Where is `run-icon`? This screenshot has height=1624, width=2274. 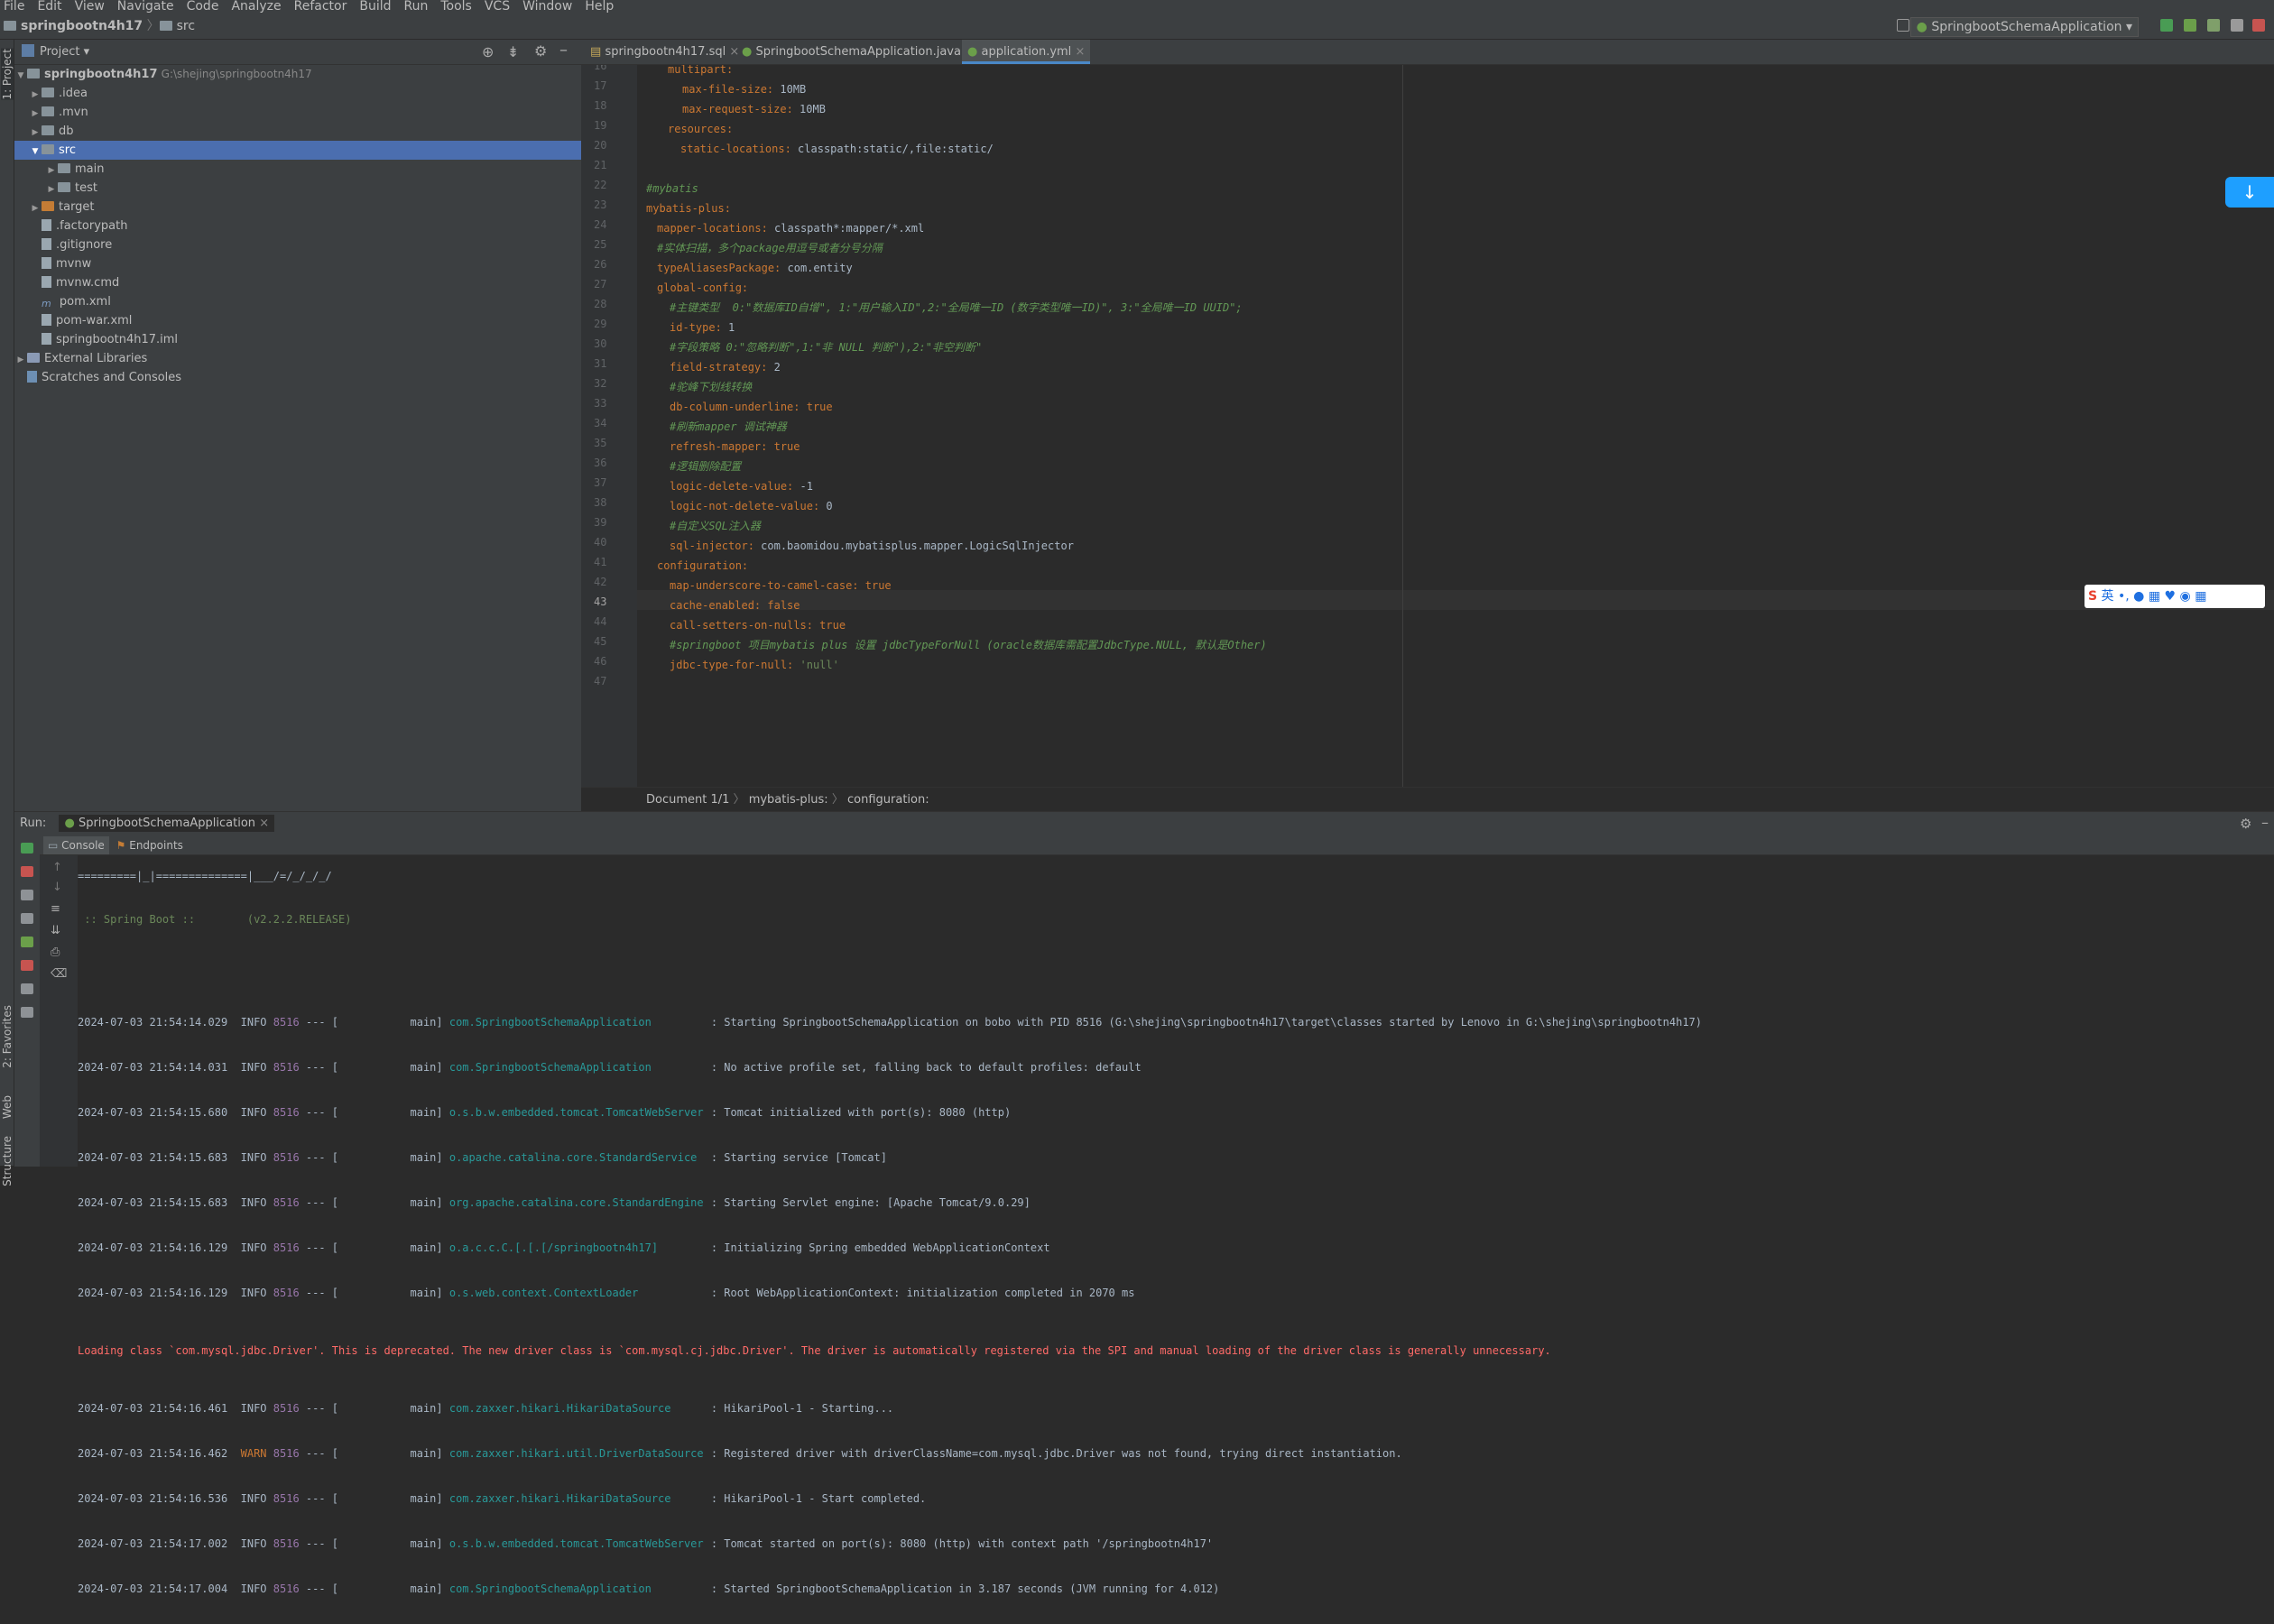
run-icon is located at coordinates (2167, 26).